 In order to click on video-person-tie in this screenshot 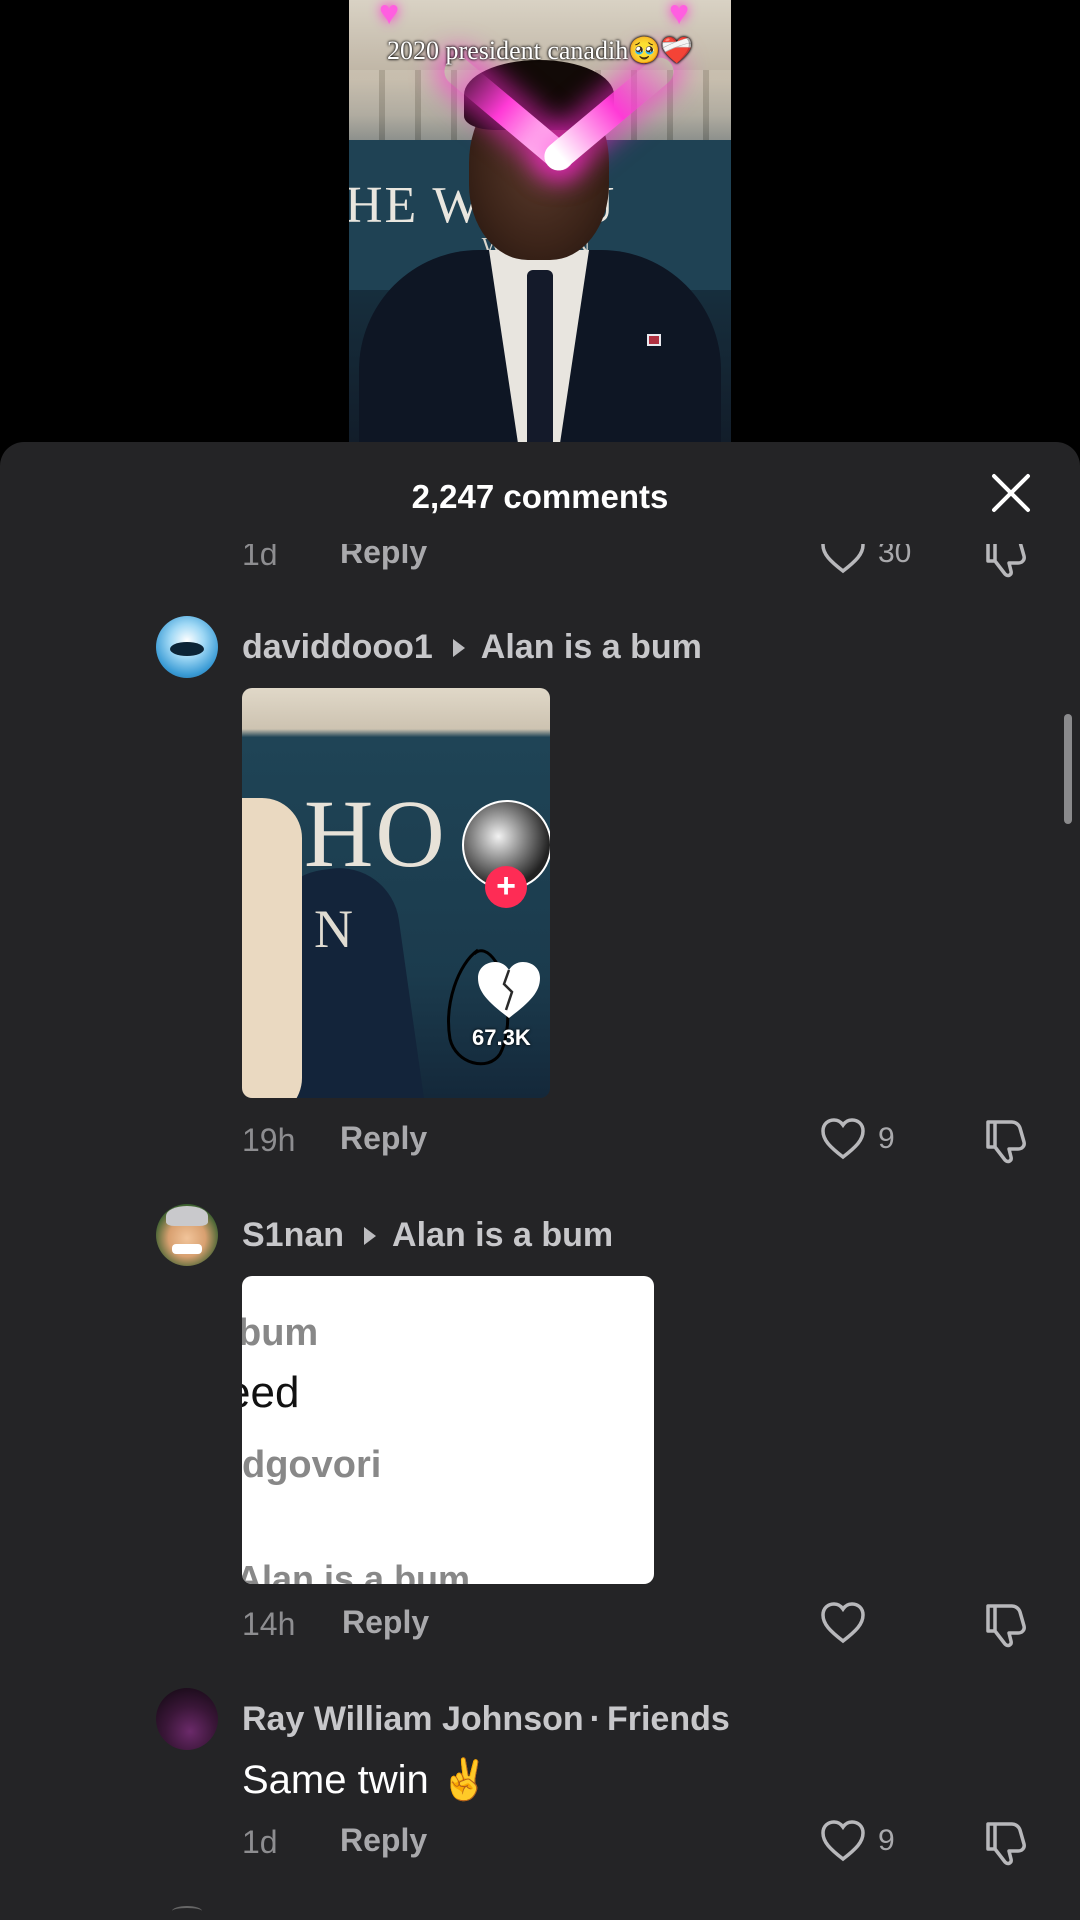, I will do `click(540, 356)`.